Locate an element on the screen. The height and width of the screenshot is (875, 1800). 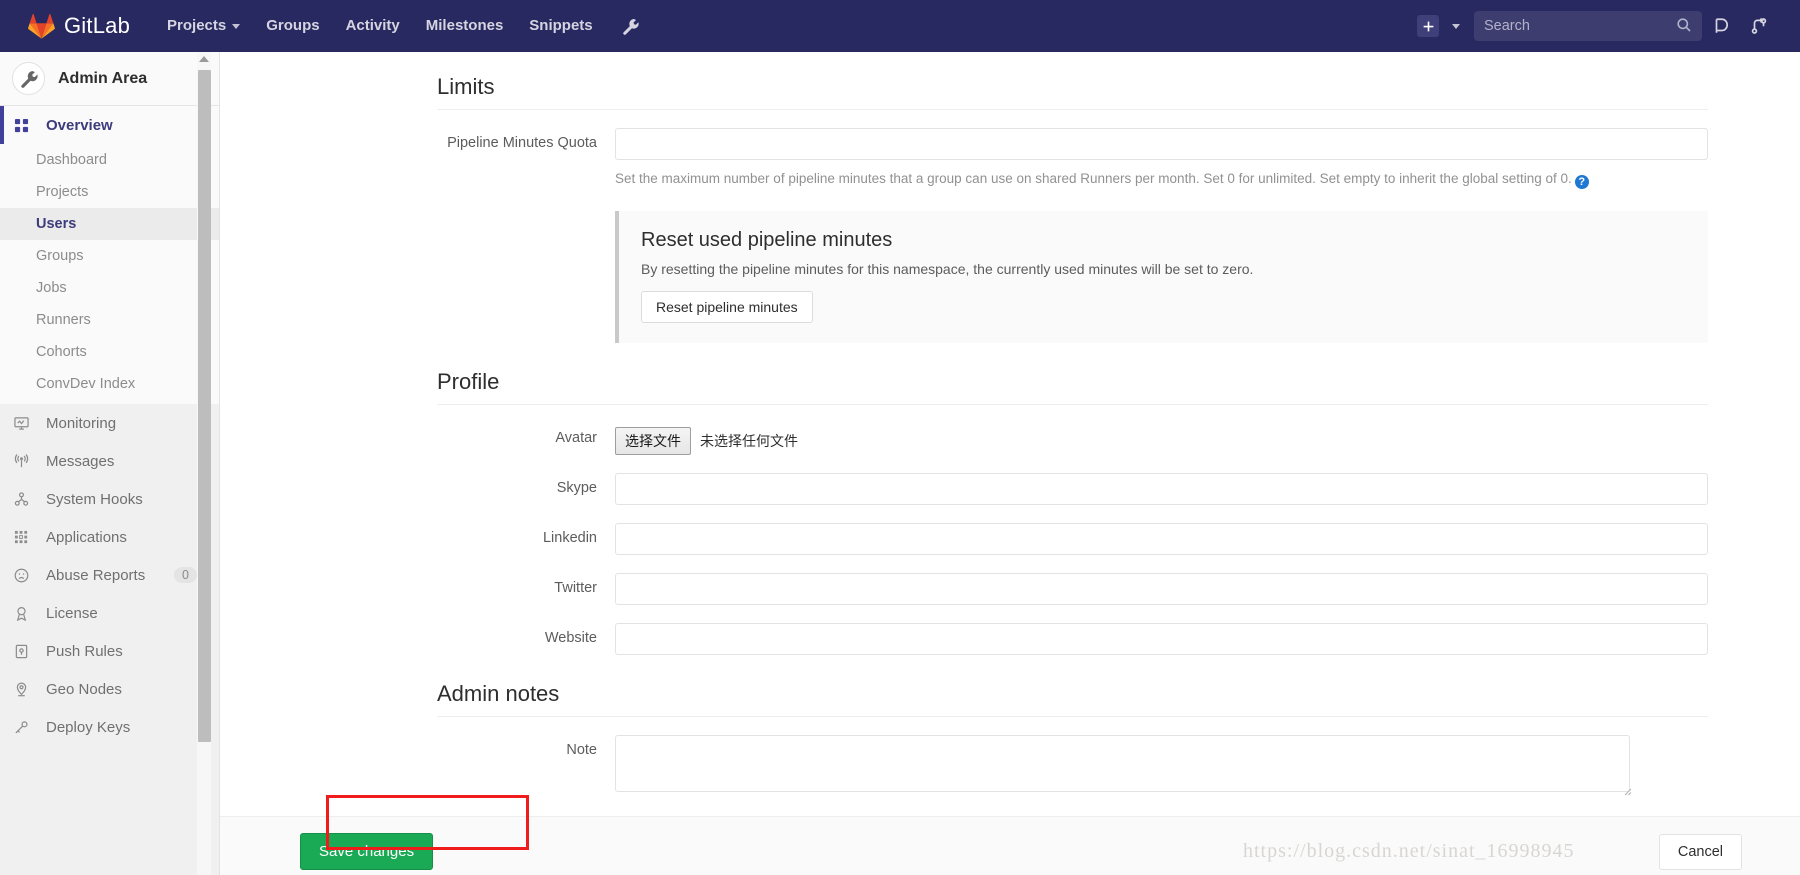
scroll-up-arrow-icon is located at coordinates (204, 59).